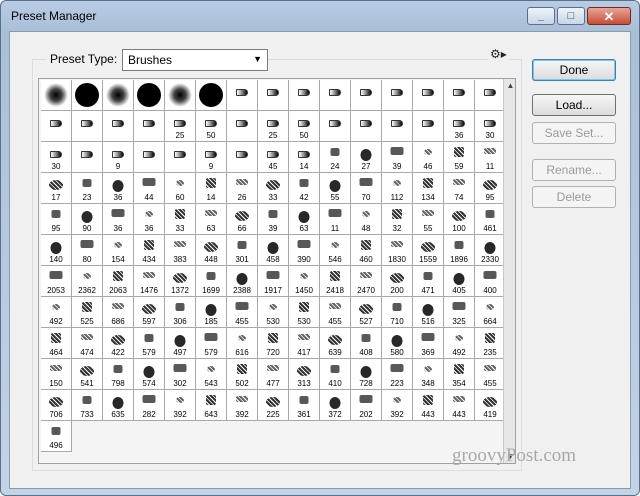 Image resolution: width=640 pixels, height=496 pixels. I want to click on brush-preset-cell: 32, so click(397, 219).